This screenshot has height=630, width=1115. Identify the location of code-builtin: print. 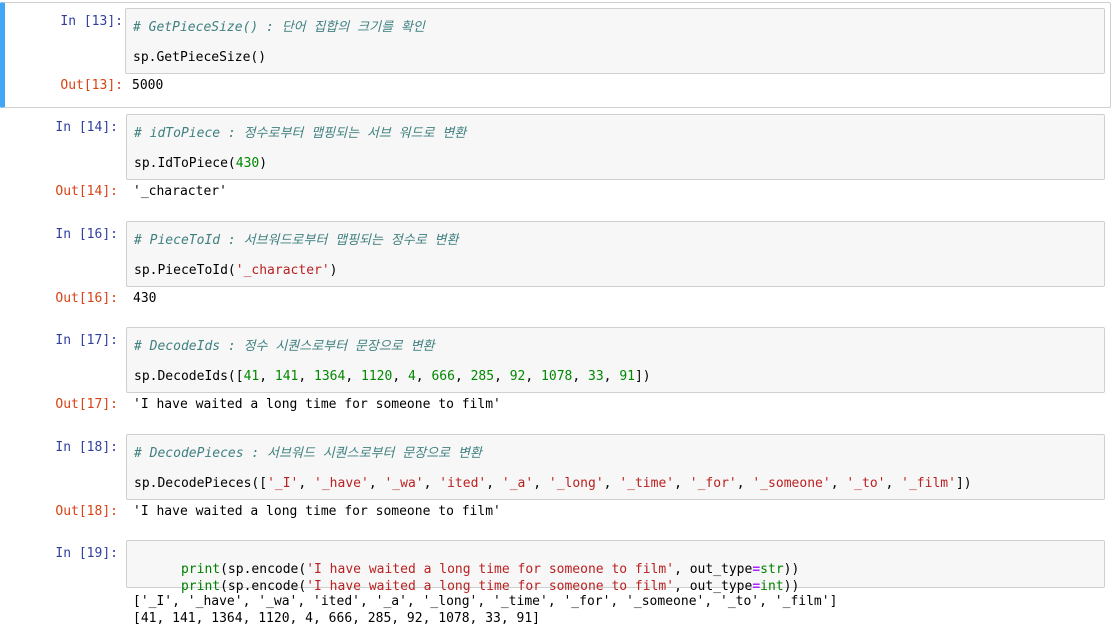
(200, 586).